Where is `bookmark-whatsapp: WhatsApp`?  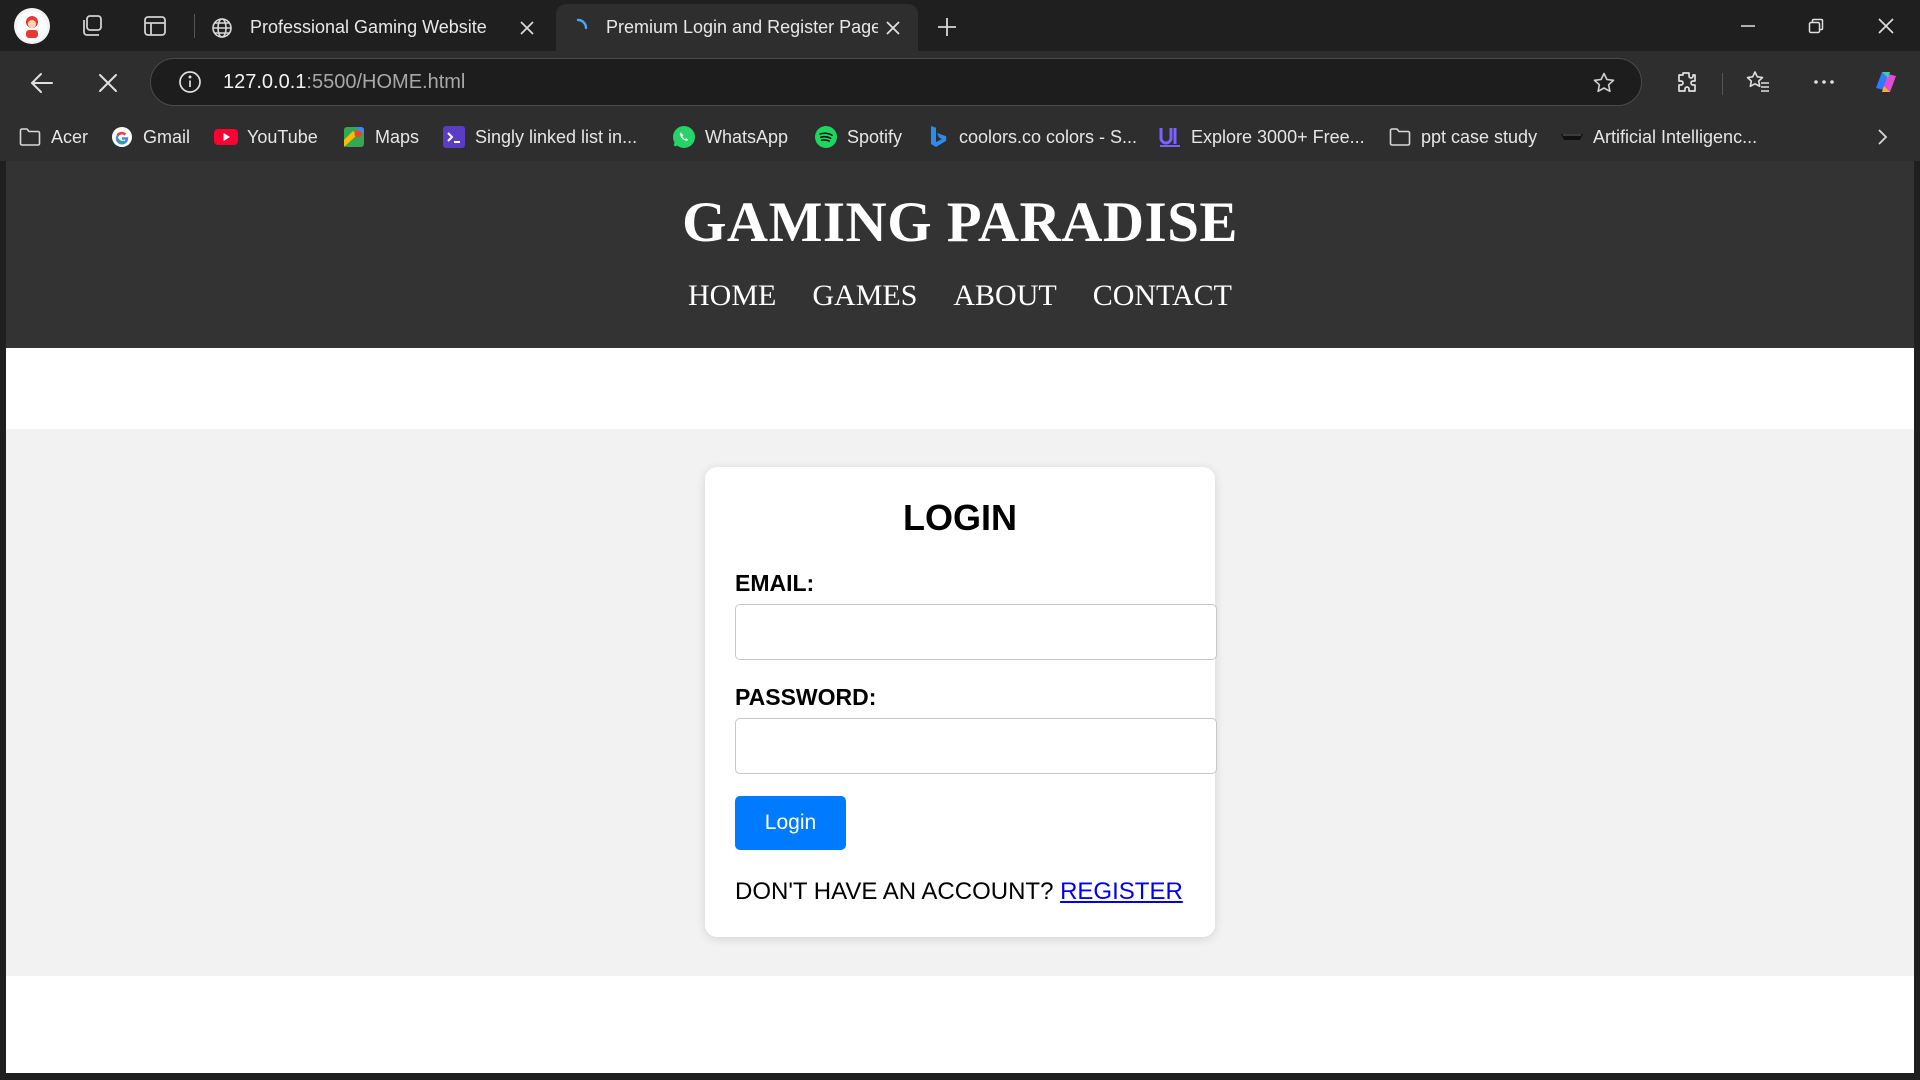 bookmark-whatsapp: WhatsApp is located at coordinates (730, 137).